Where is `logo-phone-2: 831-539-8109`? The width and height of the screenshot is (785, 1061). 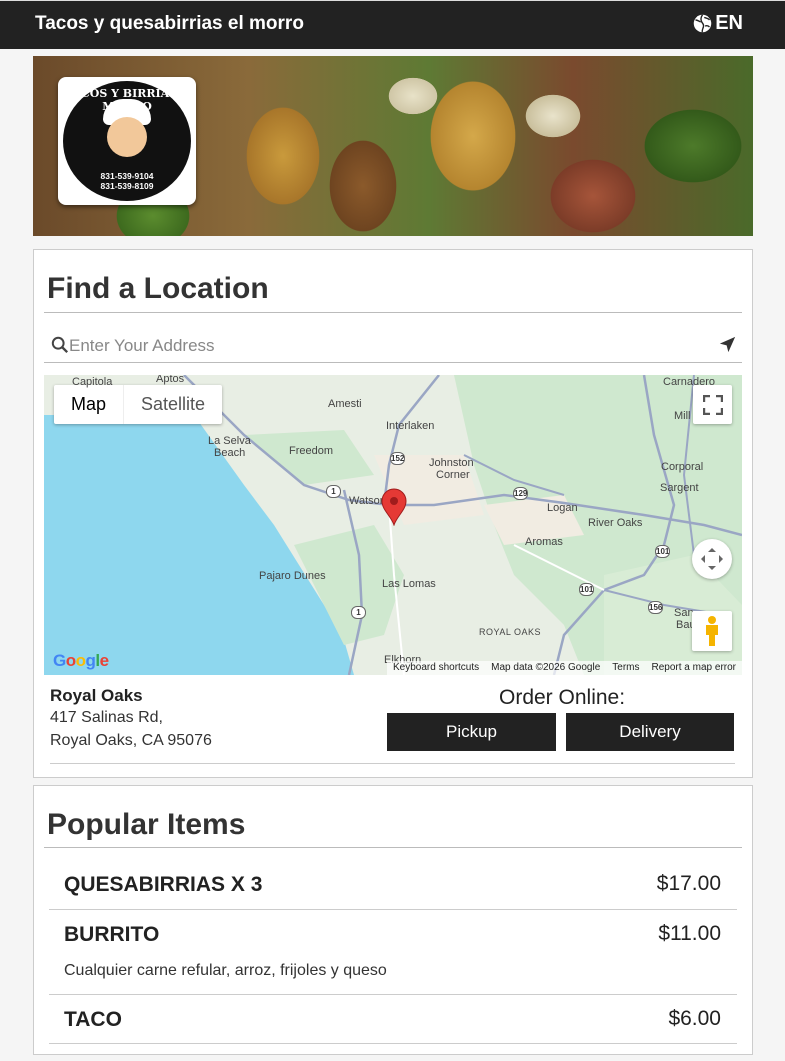
logo-phone-2: 831-539-8109 is located at coordinates (127, 186).